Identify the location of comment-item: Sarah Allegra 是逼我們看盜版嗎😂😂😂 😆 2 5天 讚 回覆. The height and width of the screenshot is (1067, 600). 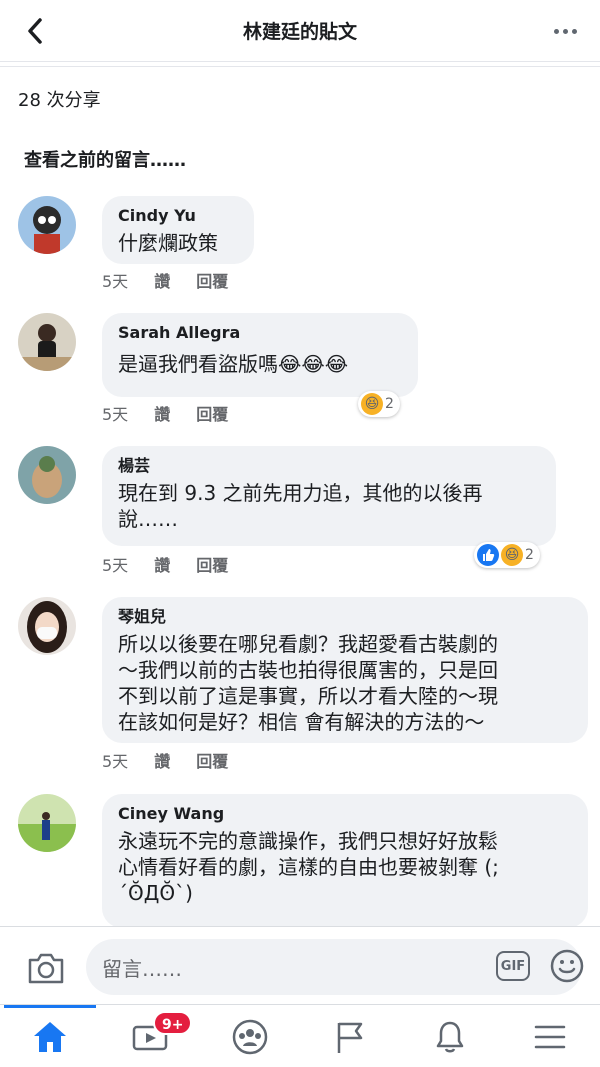
(303, 369).